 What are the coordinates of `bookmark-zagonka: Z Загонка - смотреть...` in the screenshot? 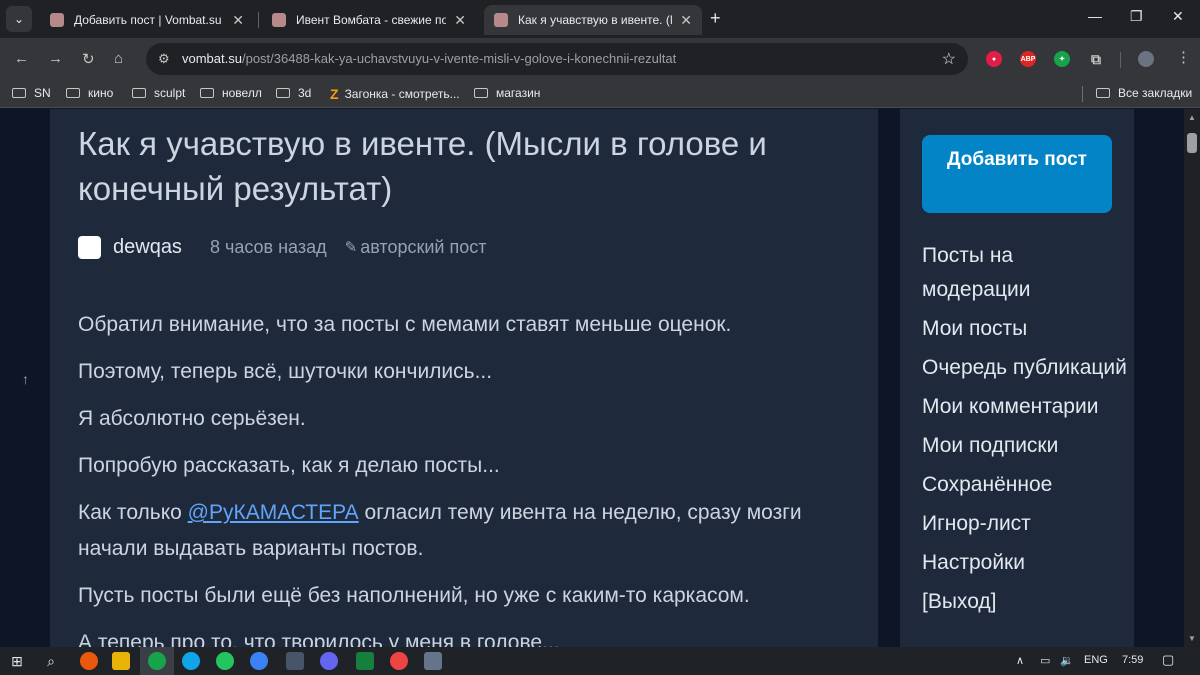 It's located at (395, 94).